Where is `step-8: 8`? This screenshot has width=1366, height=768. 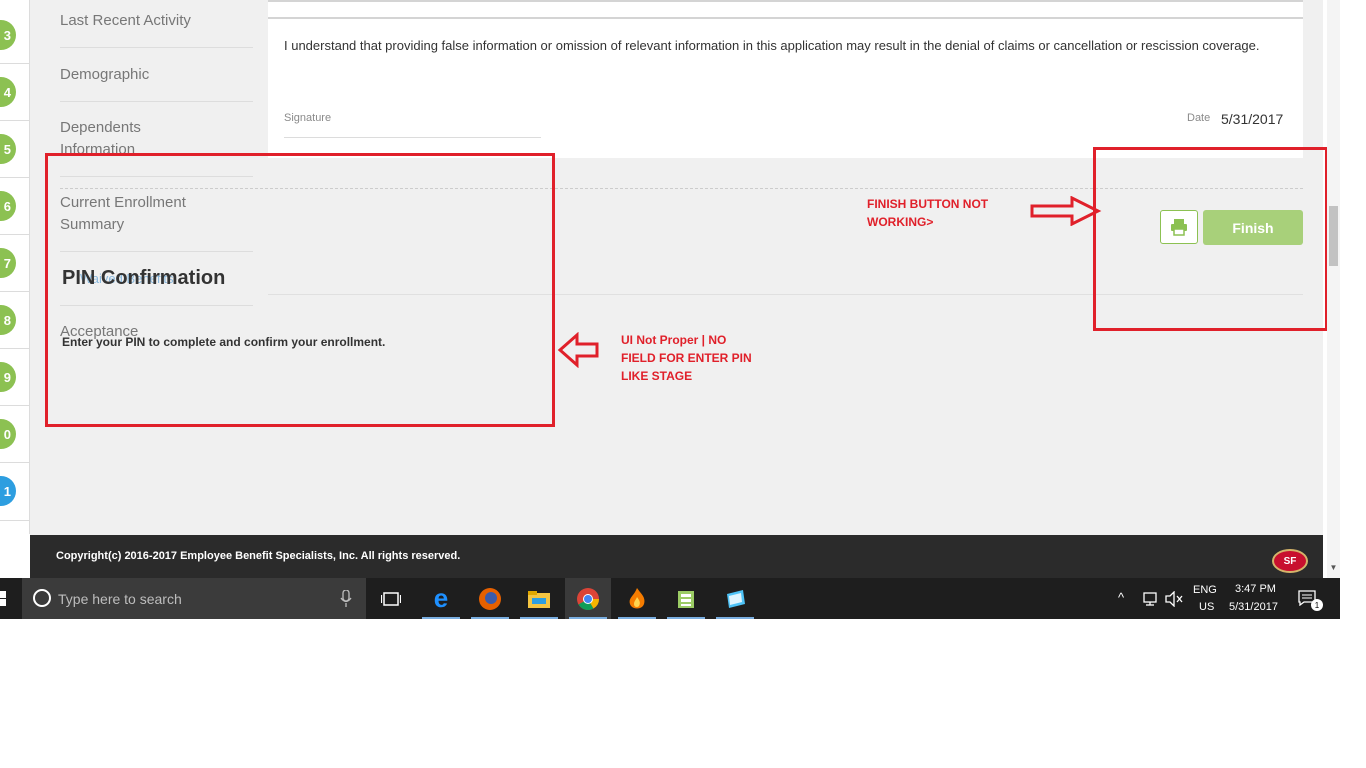
step-8: 8 is located at coordinates (8, 320).